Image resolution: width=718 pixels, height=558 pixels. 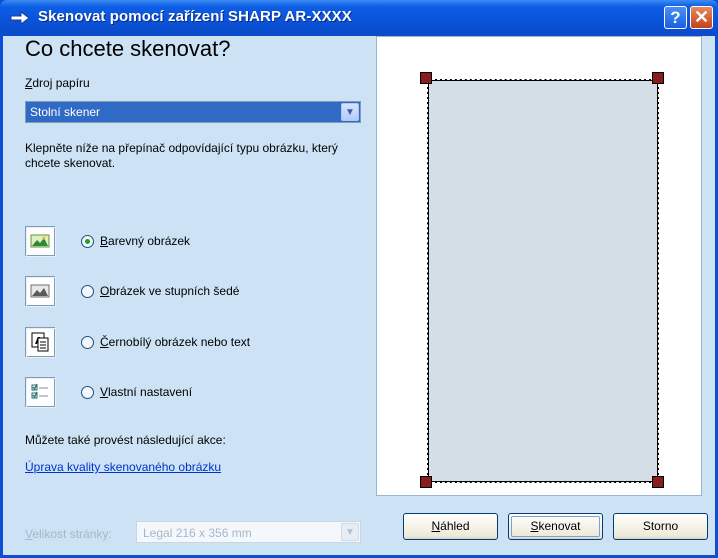 I want to click on paper-source-select: Stolní skener ▼, so click(x=193, y=112).